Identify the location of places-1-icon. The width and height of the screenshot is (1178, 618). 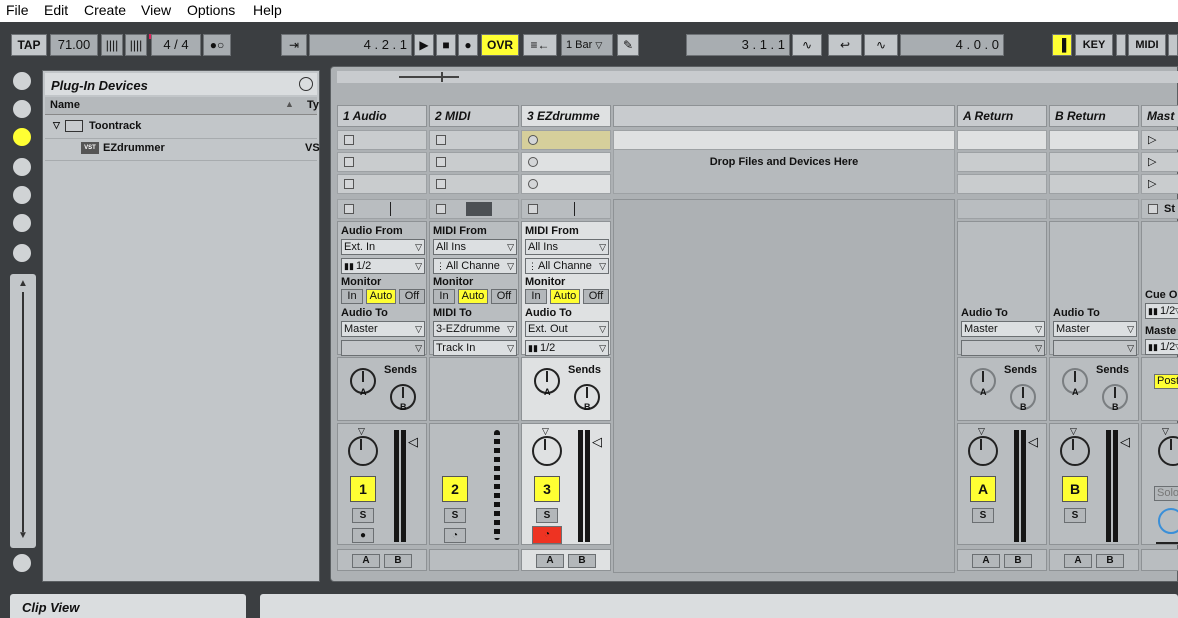
(22, 167).